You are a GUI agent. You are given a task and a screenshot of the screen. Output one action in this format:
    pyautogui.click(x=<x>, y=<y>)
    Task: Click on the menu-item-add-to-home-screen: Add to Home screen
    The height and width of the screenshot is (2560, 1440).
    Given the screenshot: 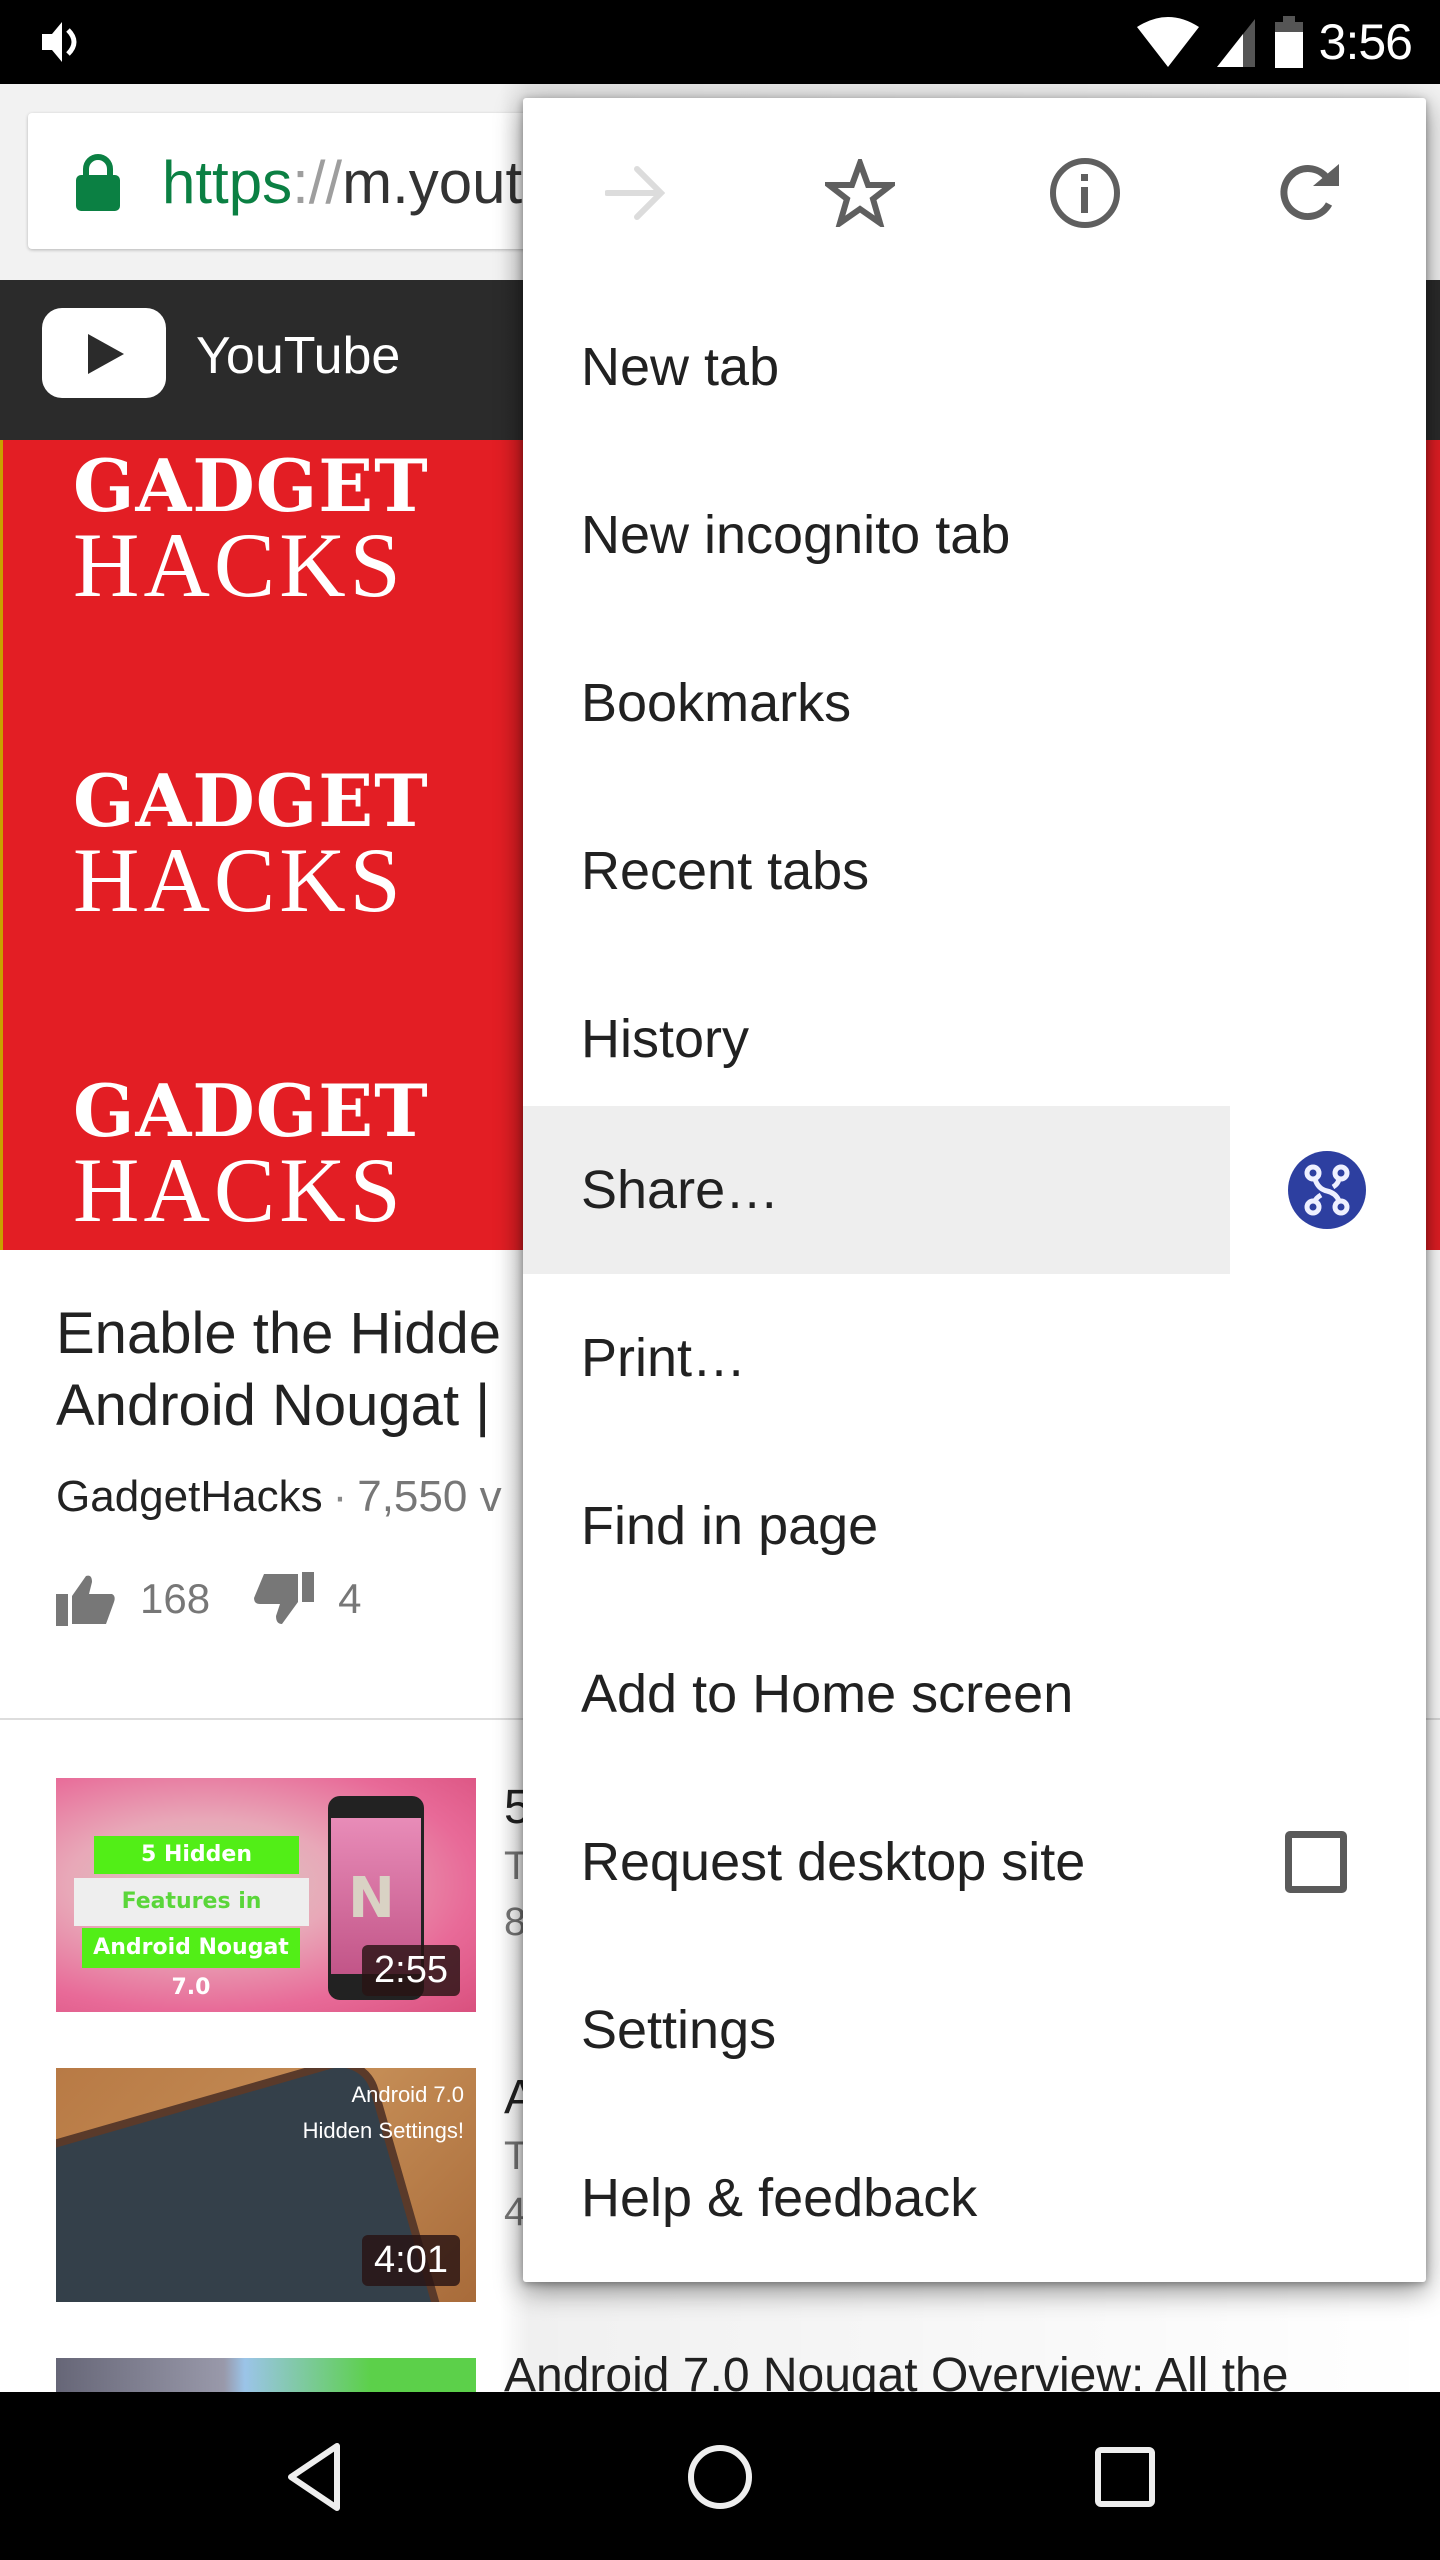 What is the action you would take?
    pyautogui.click(x=974, y=1694)
    